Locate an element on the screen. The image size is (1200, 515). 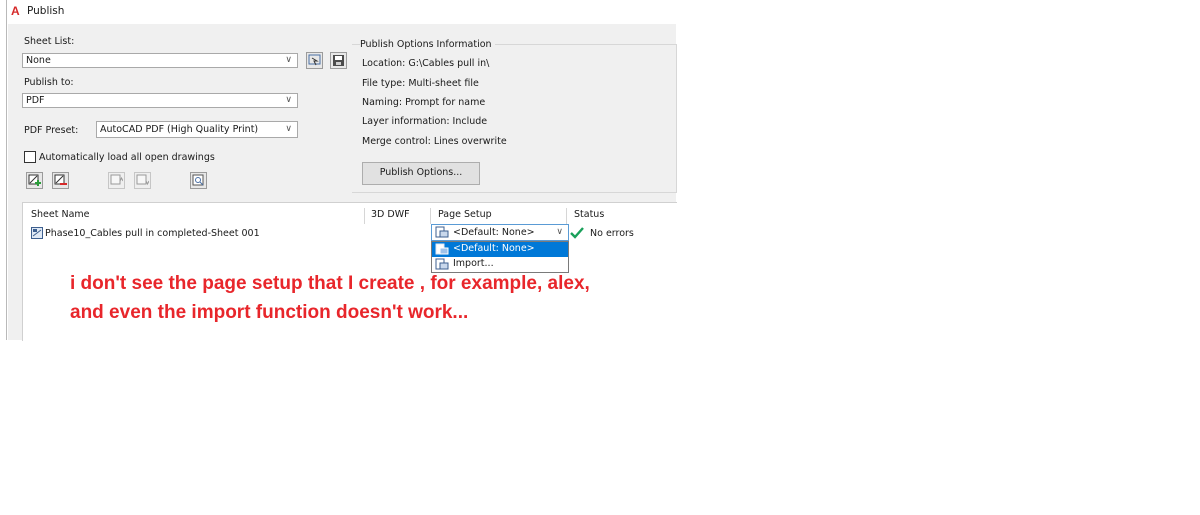
column-header-status: Status is located at coordinates (589, 214).